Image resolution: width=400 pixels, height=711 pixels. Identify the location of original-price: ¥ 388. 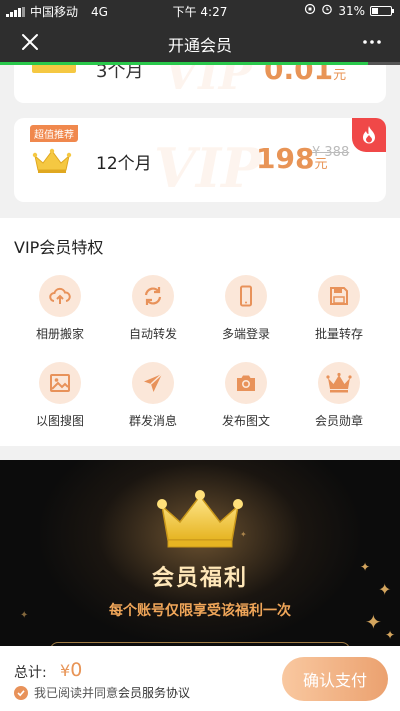
(331, 152).